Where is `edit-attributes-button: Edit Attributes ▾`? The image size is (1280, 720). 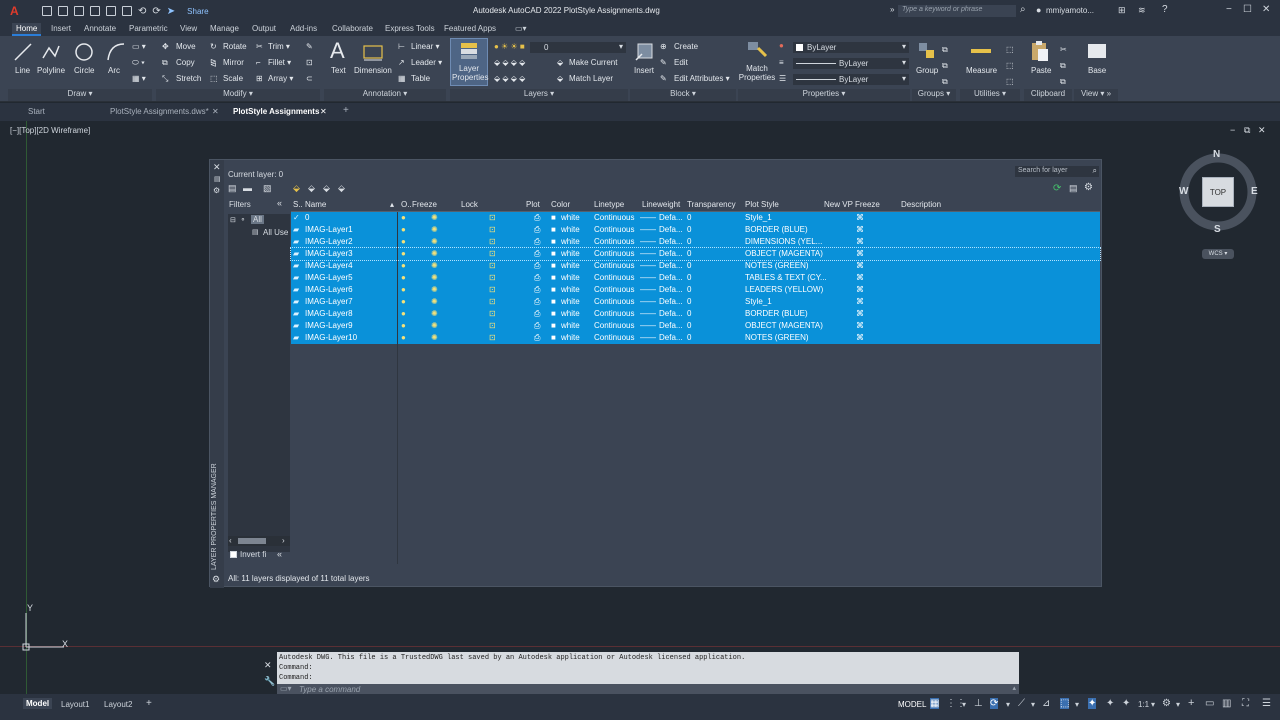 edit-attributes-button: Edit Attributes ▾ is located at coordinates (702, 78).